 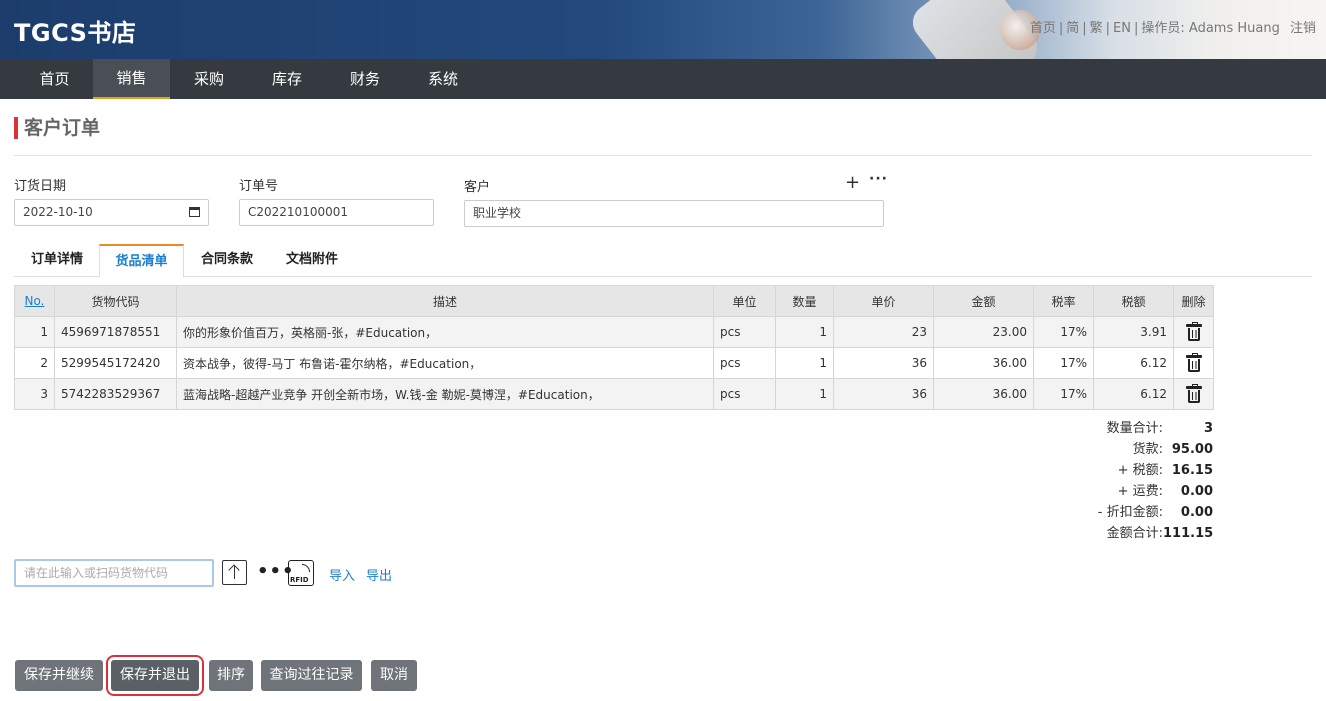 I want to click on home-link: 首页, so click(x=1043, y=28).